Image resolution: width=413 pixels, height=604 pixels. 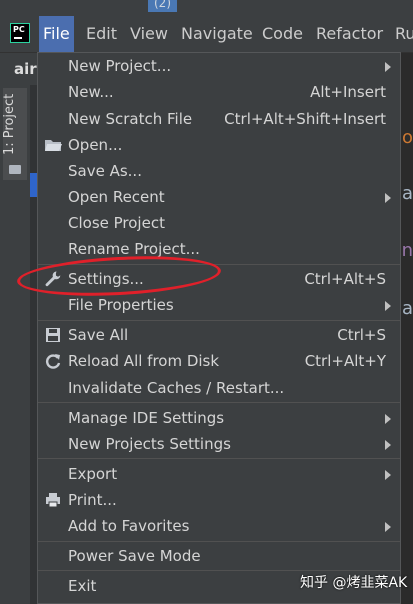 I want to click on watermark: 知乎 @烤韭菜AK, so click(x=354, y=583).